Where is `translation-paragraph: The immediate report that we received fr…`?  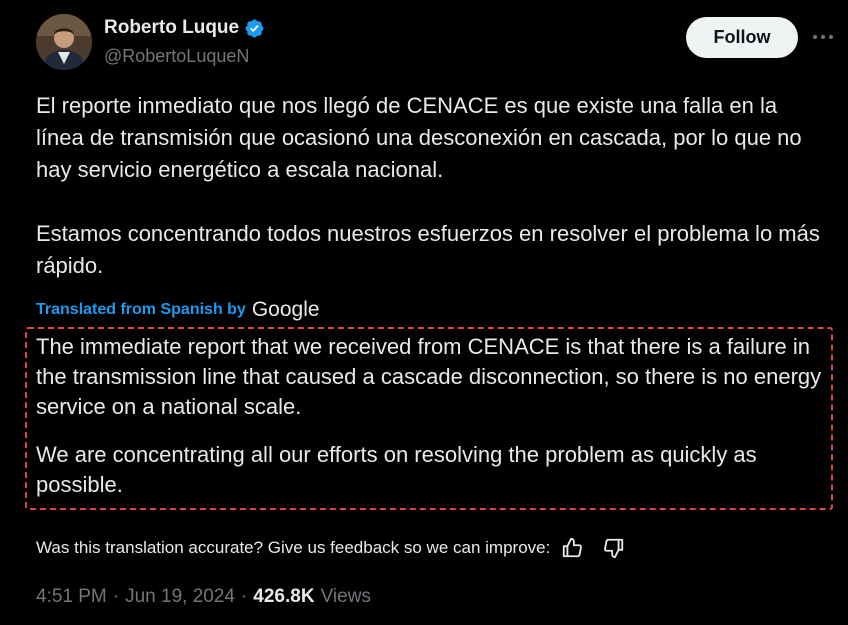
translation-paragraph: The immediate report that we received fr… is located at coordinates (429, 376).